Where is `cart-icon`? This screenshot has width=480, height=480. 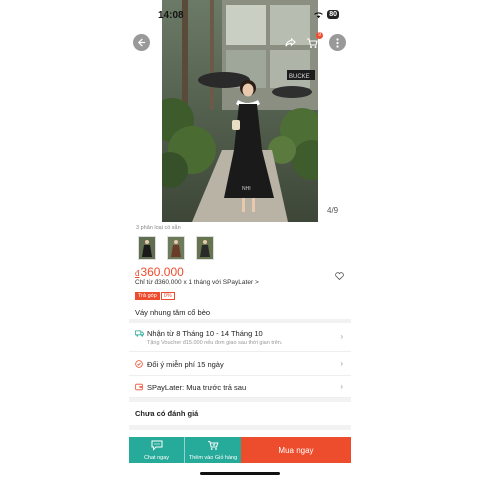
cart-icon is located at coordinates (312, 42).